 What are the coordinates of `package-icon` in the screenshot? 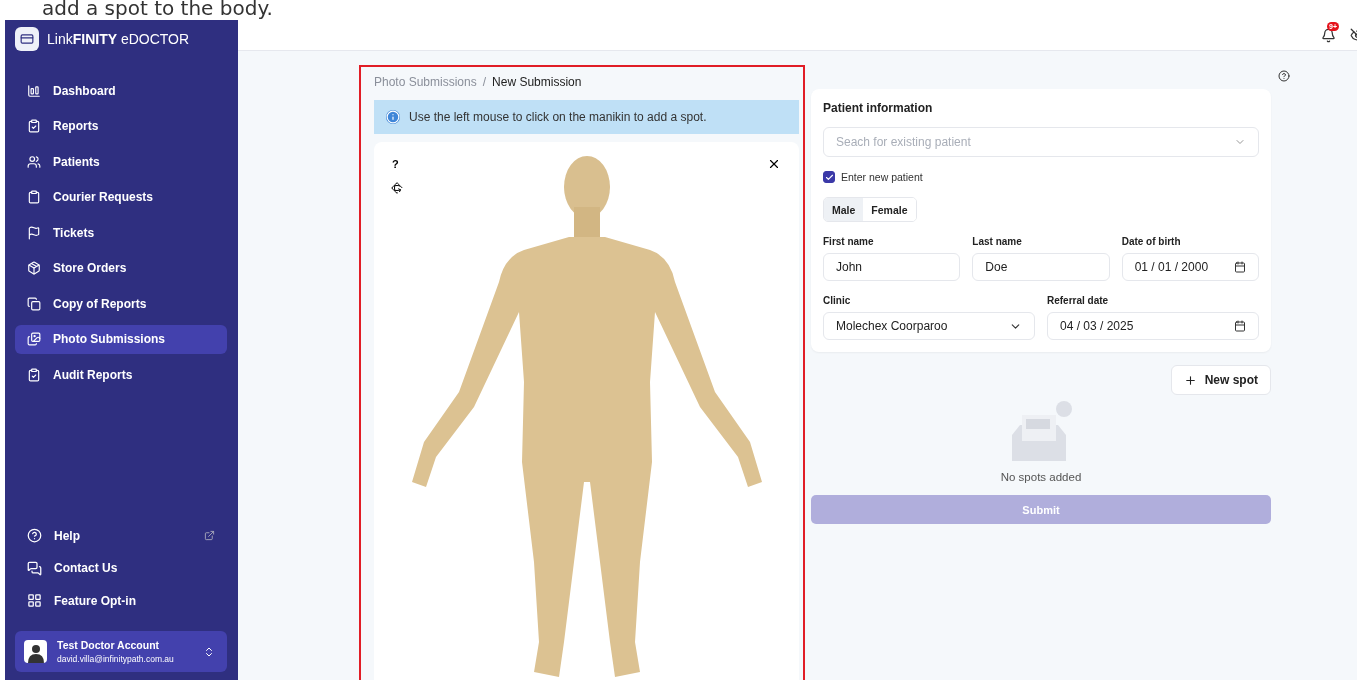 It's located at (34, 268).